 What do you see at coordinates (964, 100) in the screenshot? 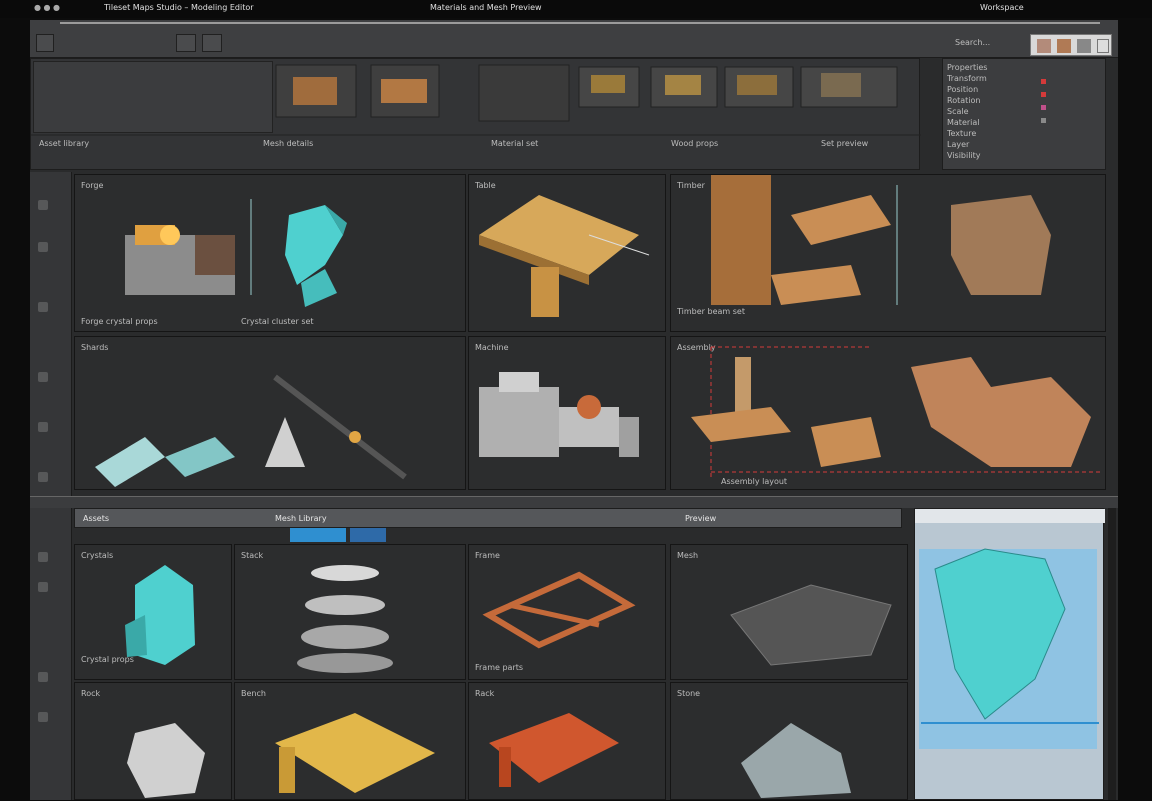
I see `property-line: Rotation` at bounding box center [964, 100].